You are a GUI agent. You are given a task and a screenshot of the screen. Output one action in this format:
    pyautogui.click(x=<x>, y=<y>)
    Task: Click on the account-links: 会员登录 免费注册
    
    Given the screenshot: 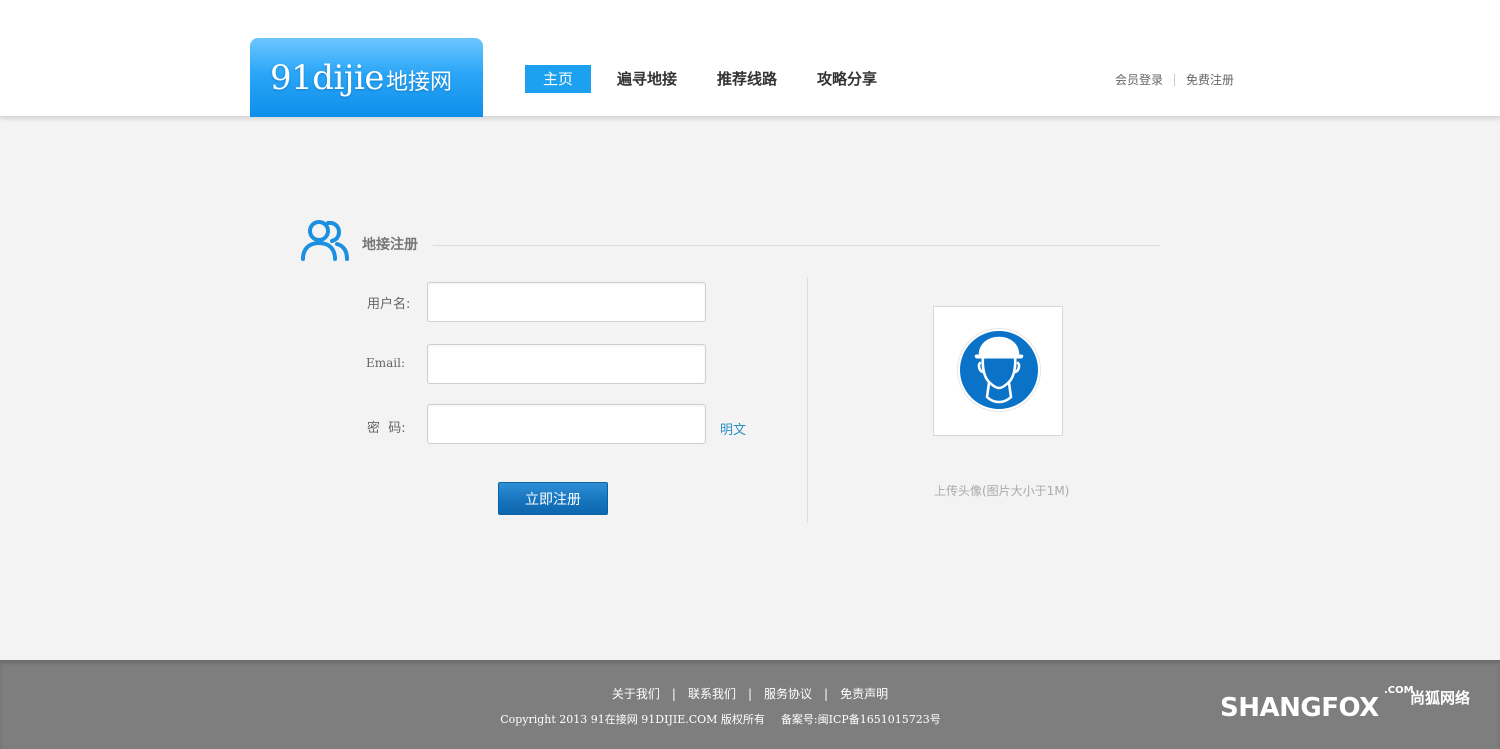 What is the action you would take?
    pyautogui.click(x=1174, y=79)
    